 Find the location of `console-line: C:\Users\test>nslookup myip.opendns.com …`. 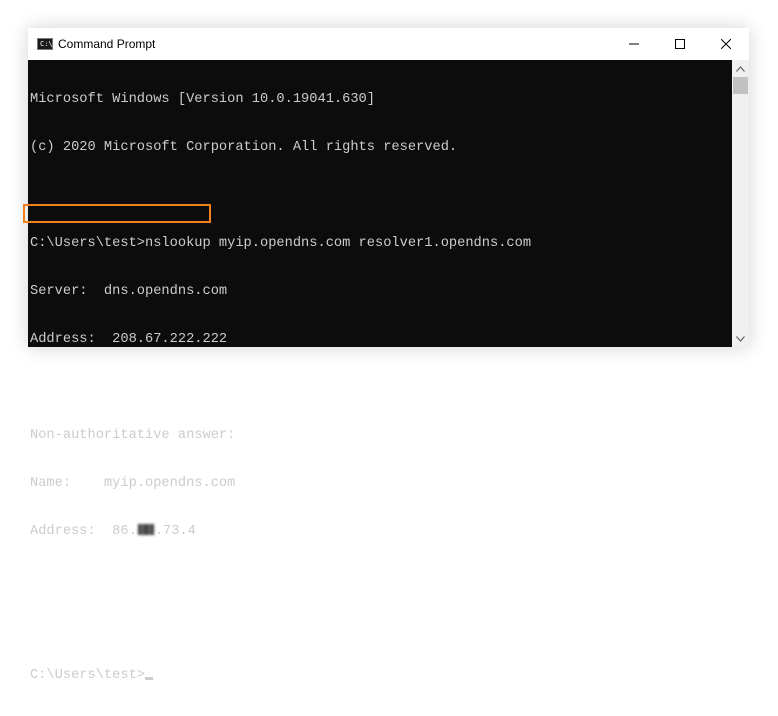

console-line: C:\Users\test>nslookup myip.opendns.com … is located at coordinates (281, 243).